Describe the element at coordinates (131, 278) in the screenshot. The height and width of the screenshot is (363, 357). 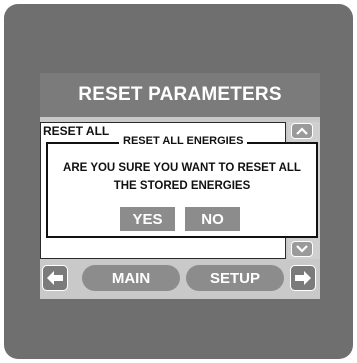
I see `main-button: MAIN` at that location.